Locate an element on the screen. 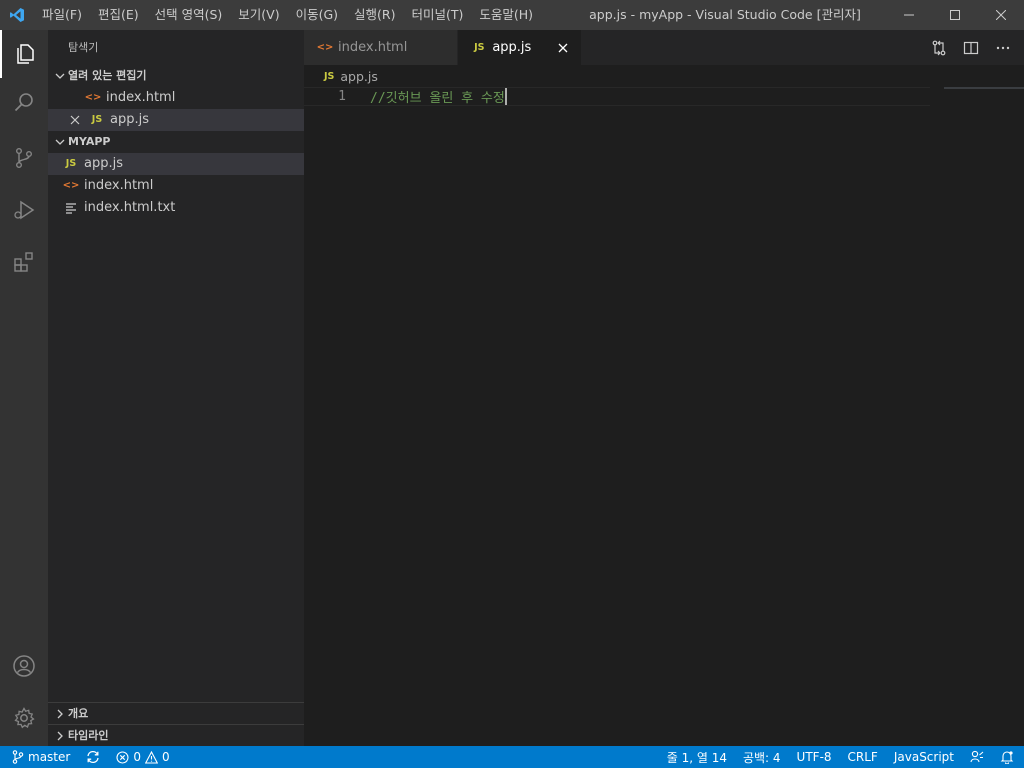 The width and height of the screenshot is (1024, 768). file-item-index-html-txt: index.html.txt is located at coordinates (176, 208).